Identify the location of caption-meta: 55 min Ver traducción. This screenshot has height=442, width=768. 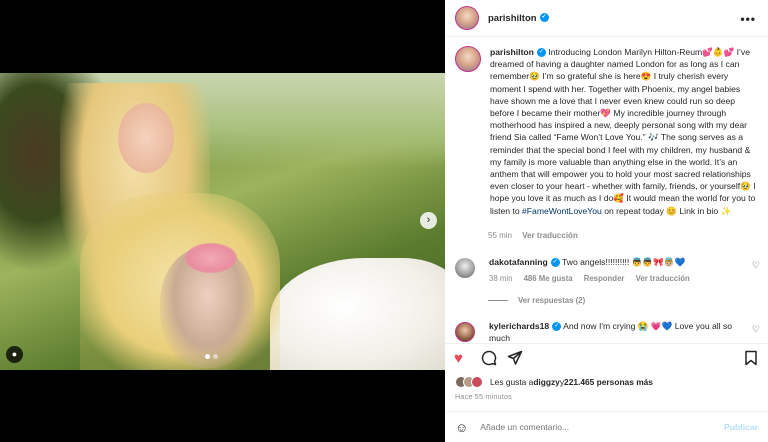
(533, 235).